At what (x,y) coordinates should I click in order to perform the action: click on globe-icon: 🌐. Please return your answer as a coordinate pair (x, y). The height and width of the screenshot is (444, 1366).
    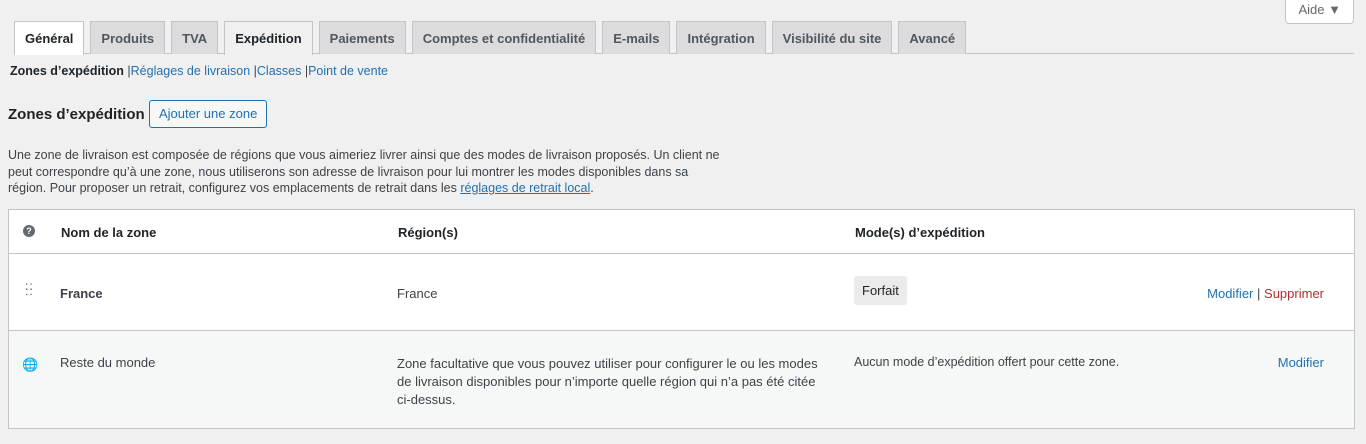
    Looking at the image, I should click on (30, 364).